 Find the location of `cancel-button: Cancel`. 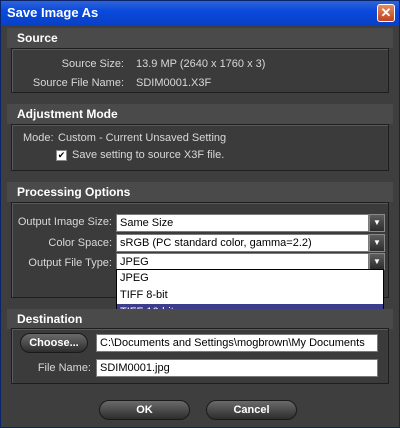

cancel-button: Cancel is located at coordinates (251, 410).